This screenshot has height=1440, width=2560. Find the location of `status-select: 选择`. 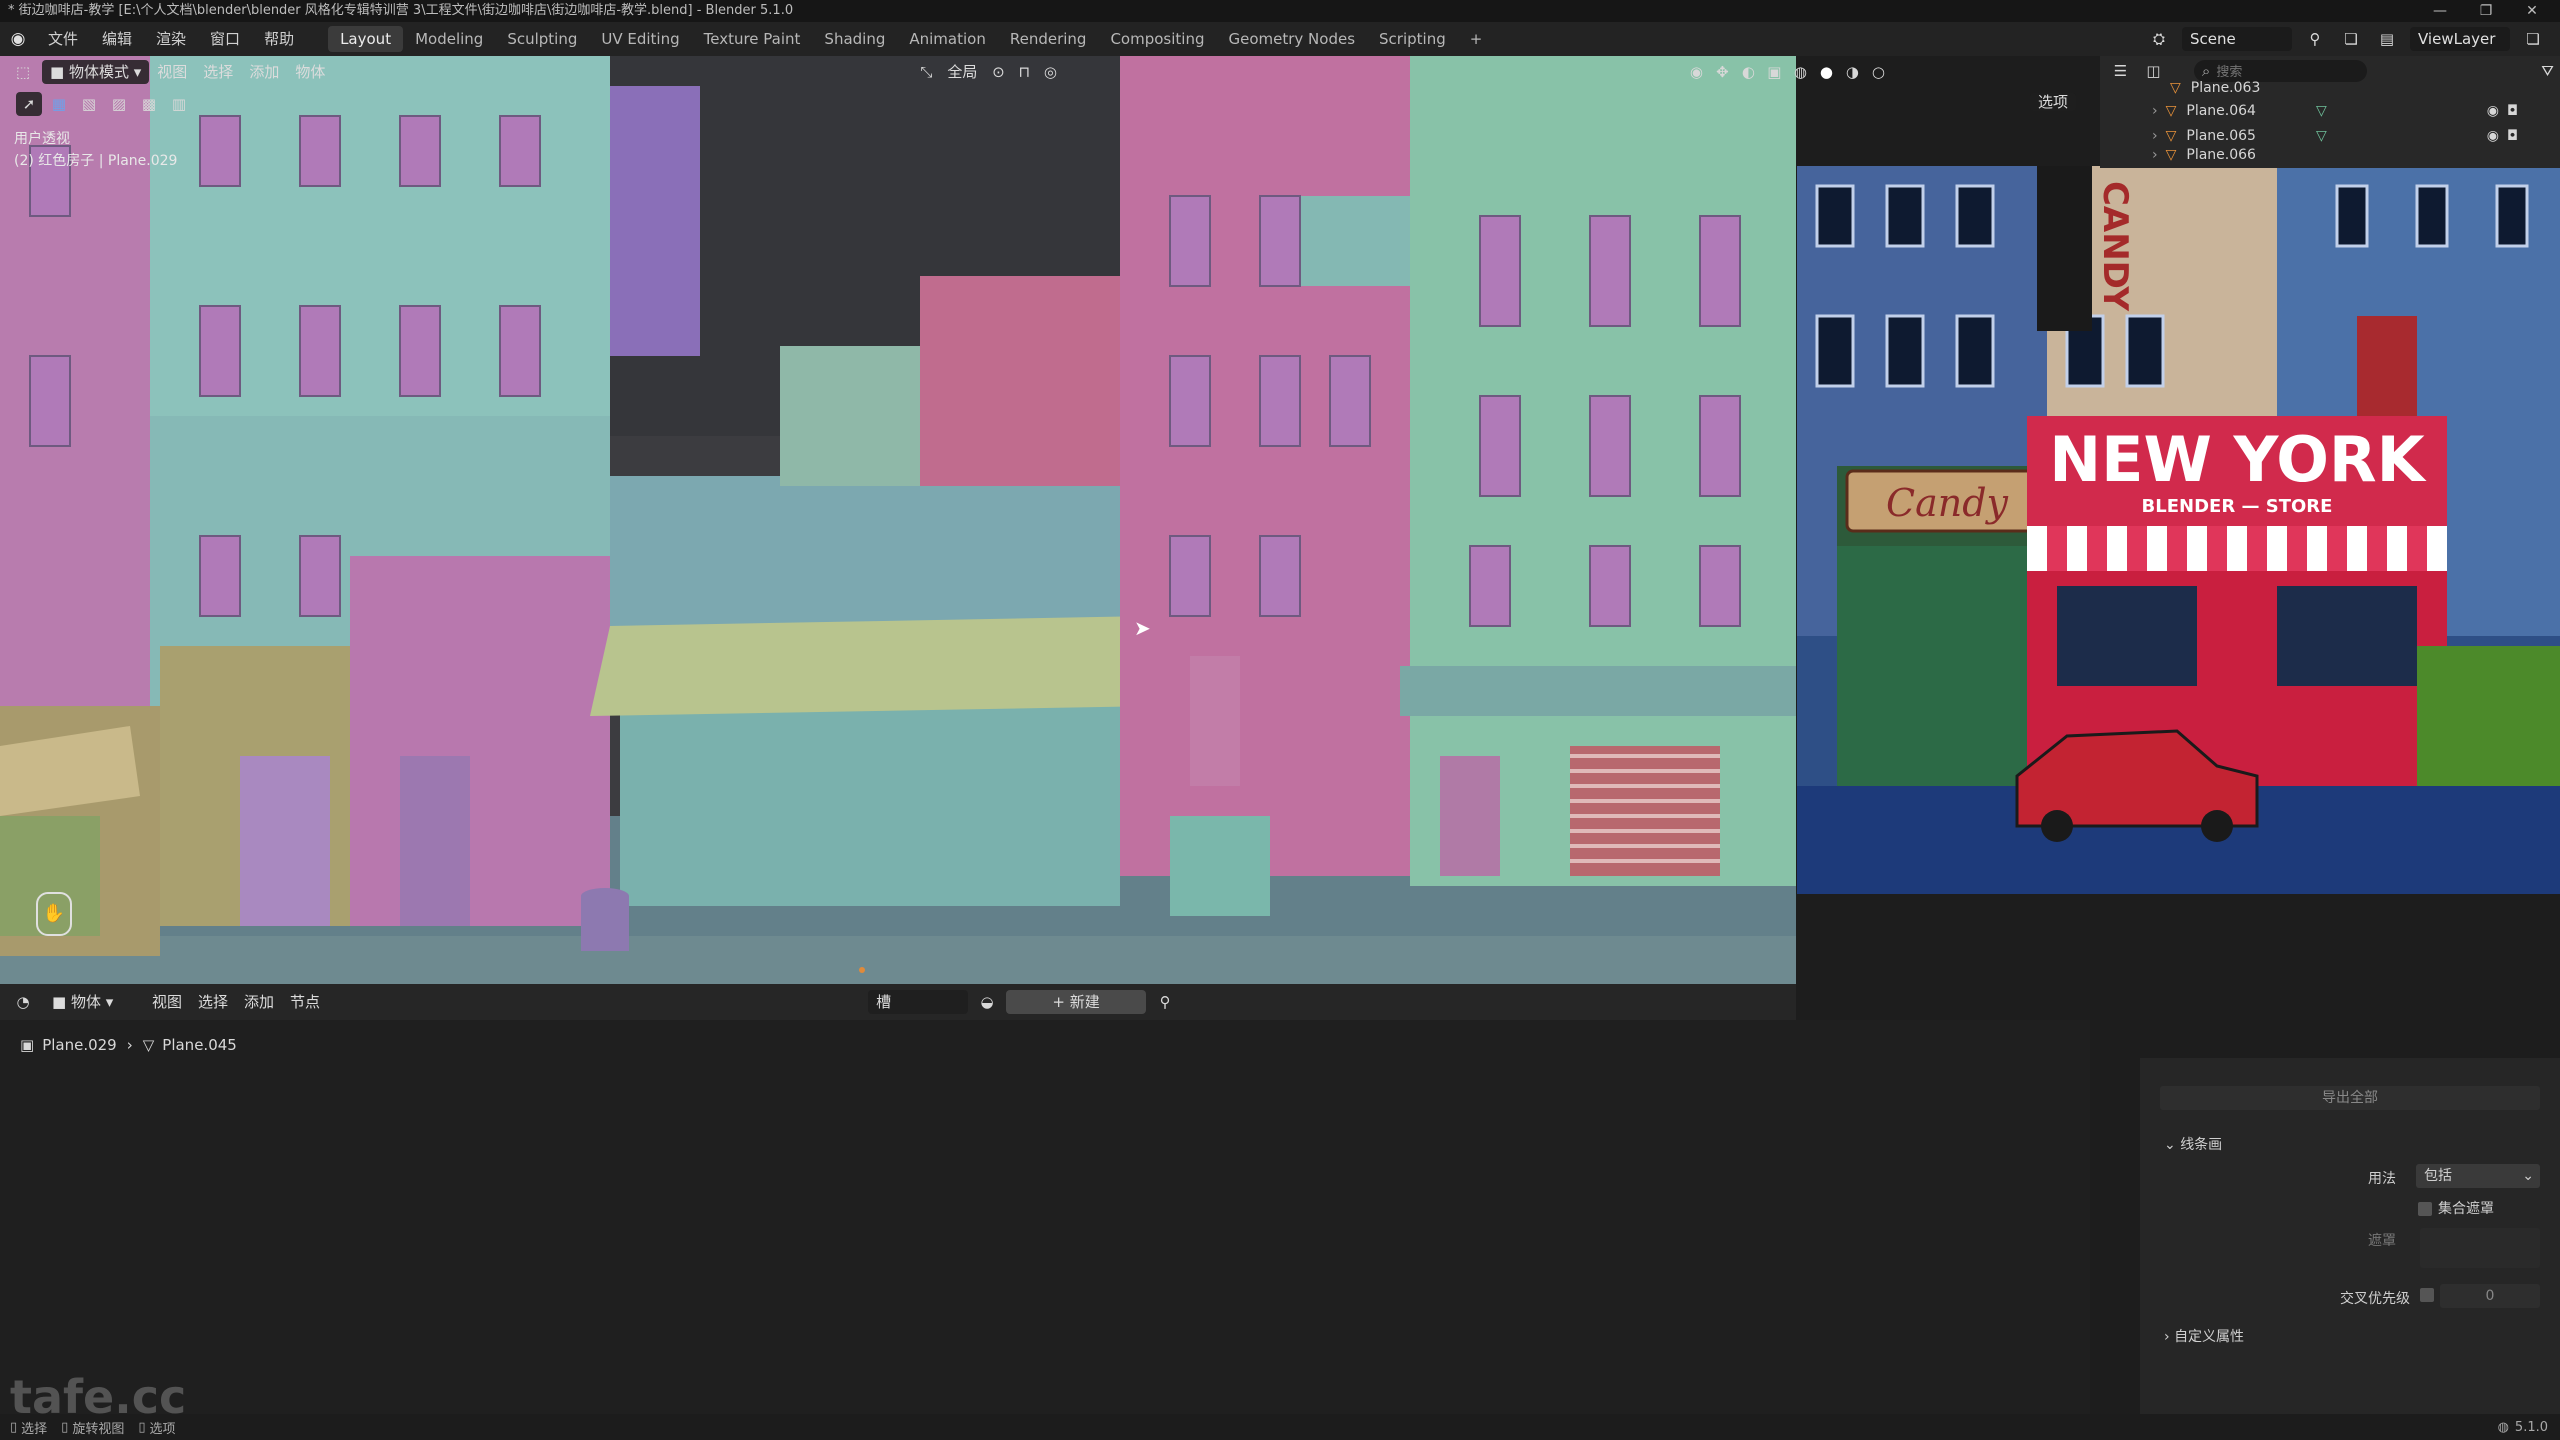

status-select: 选择 is located at coordinates (34, 1429).